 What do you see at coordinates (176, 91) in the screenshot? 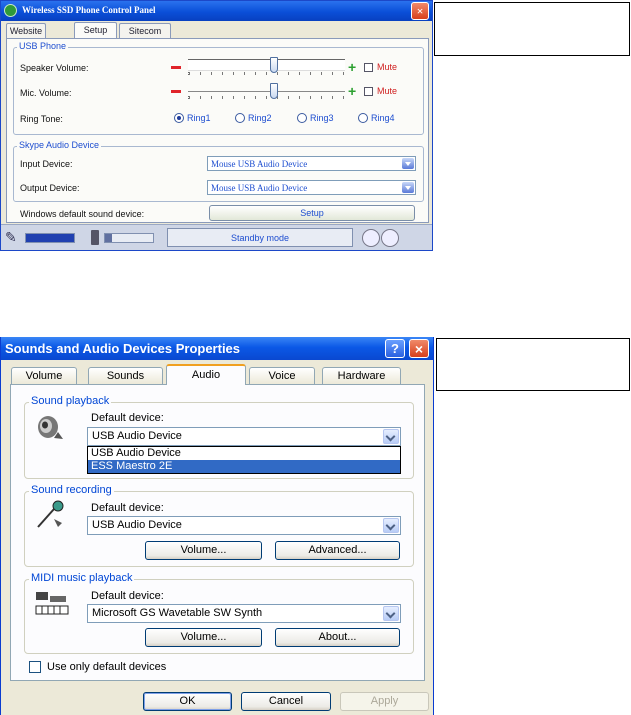
I see `mic-minus-icon` at bounding box center [176, 91].